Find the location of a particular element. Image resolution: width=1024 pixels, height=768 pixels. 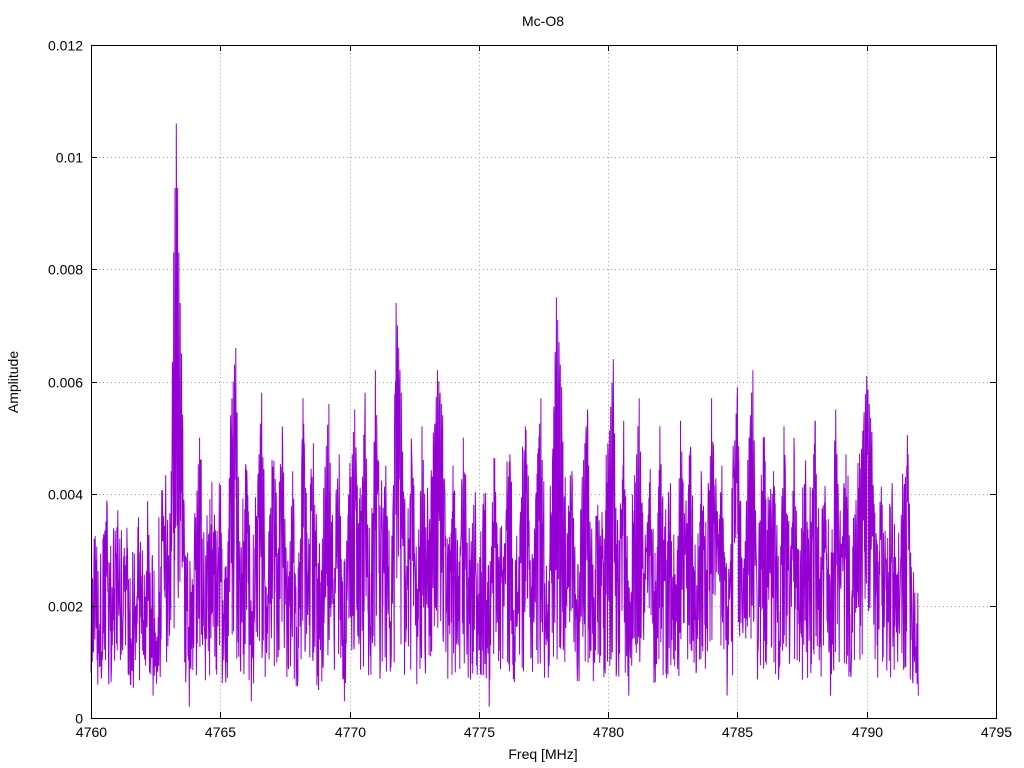

x-tick-label: 4770 is located at coordinates (350, 732).